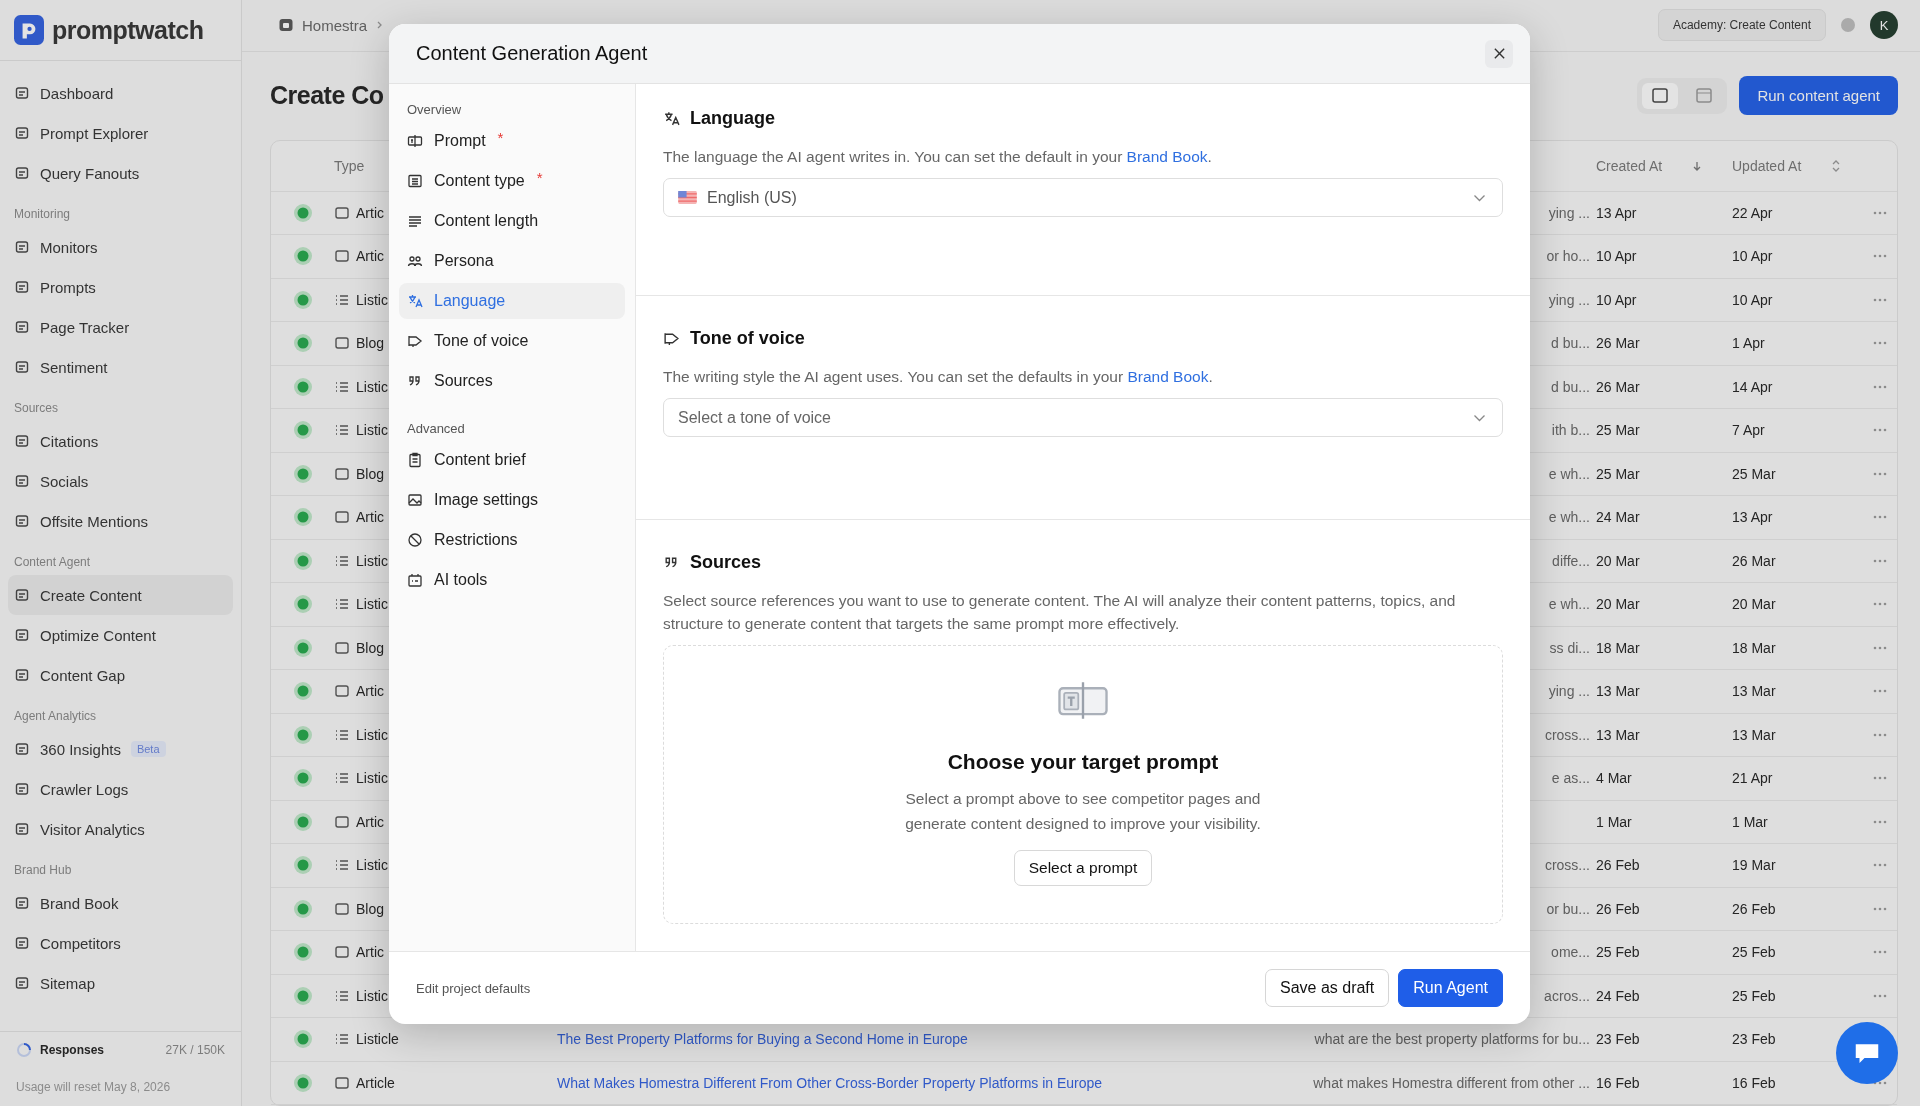 The height and width of the screenshot is (1106, 1920). I want to click on sidebar-item: Prompts, so click(120, 287).